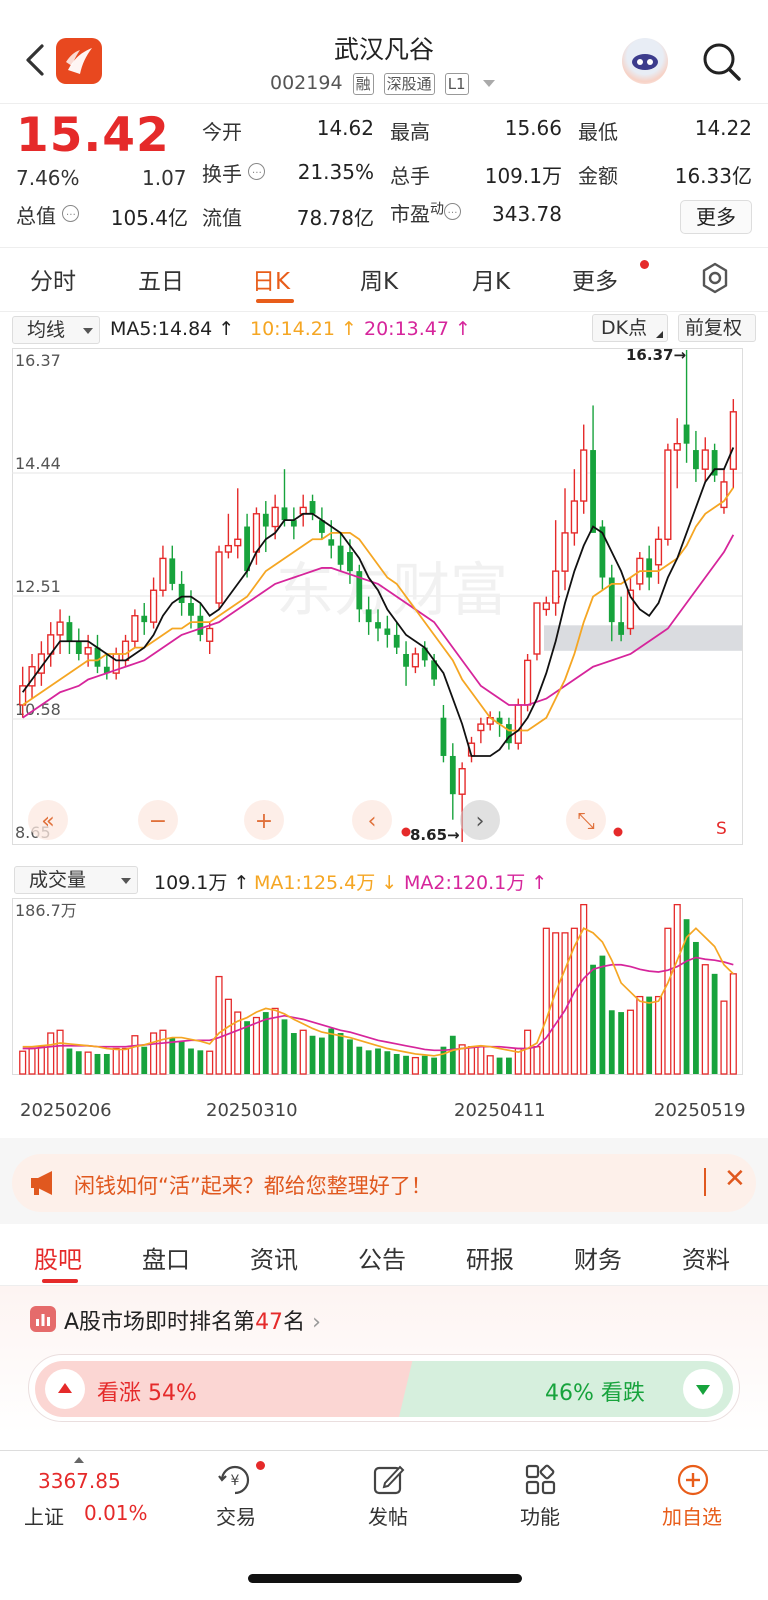 The height and width of the screenshot is (1600, 768). What do you see at coordinates (116, 1513) in the screenshot?
I see `index-change: 0.01%` at bounding box center [116, 1513].